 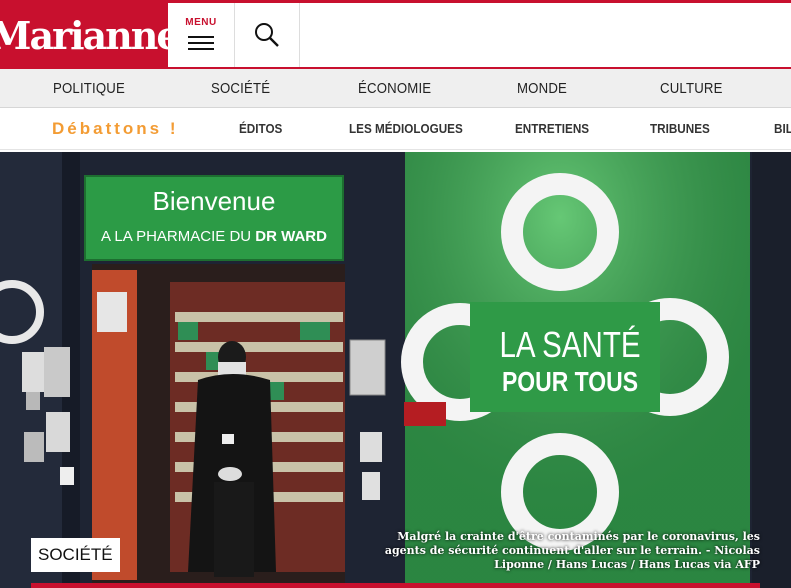 I want to click on nav-item-economie: ÉCONOMIE, so click(x=394, y=88).